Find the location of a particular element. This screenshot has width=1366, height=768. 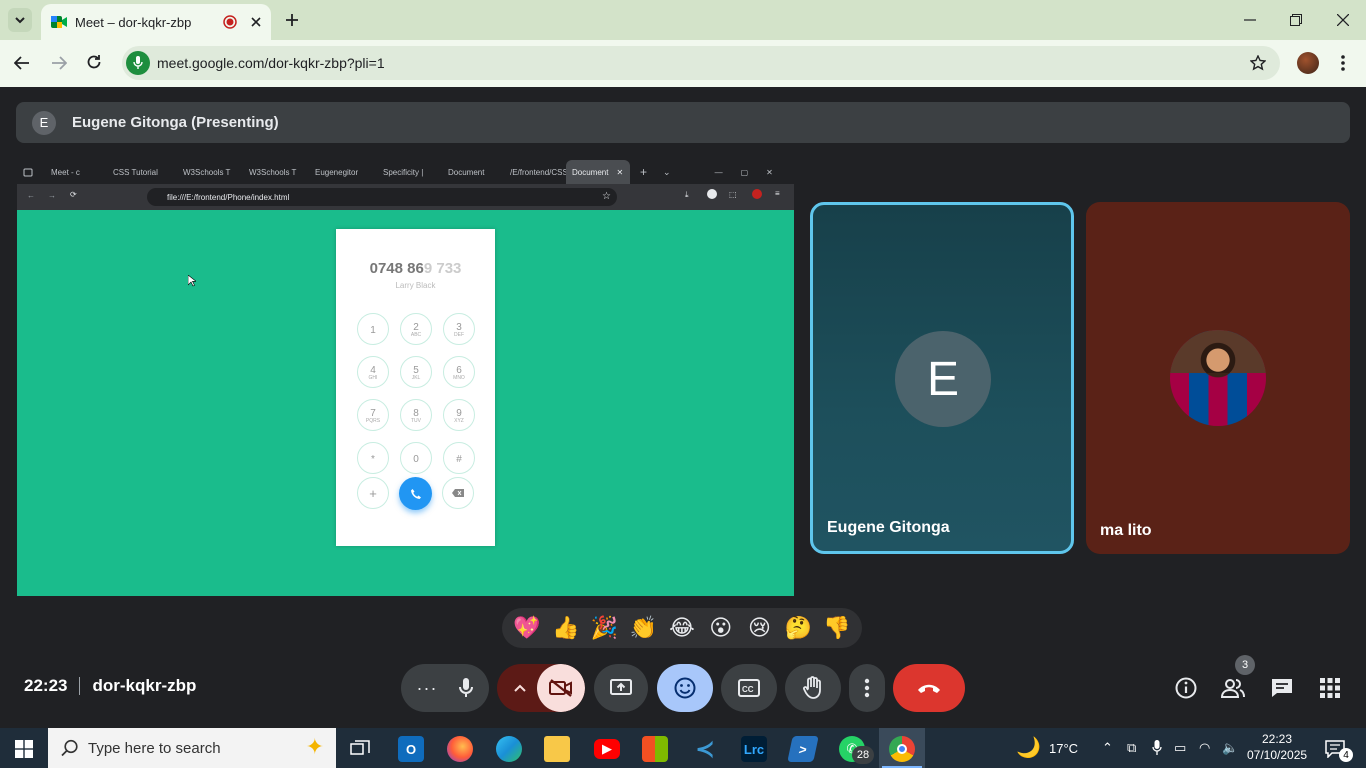

close-tab-icon is located at coordinates (256, 22).